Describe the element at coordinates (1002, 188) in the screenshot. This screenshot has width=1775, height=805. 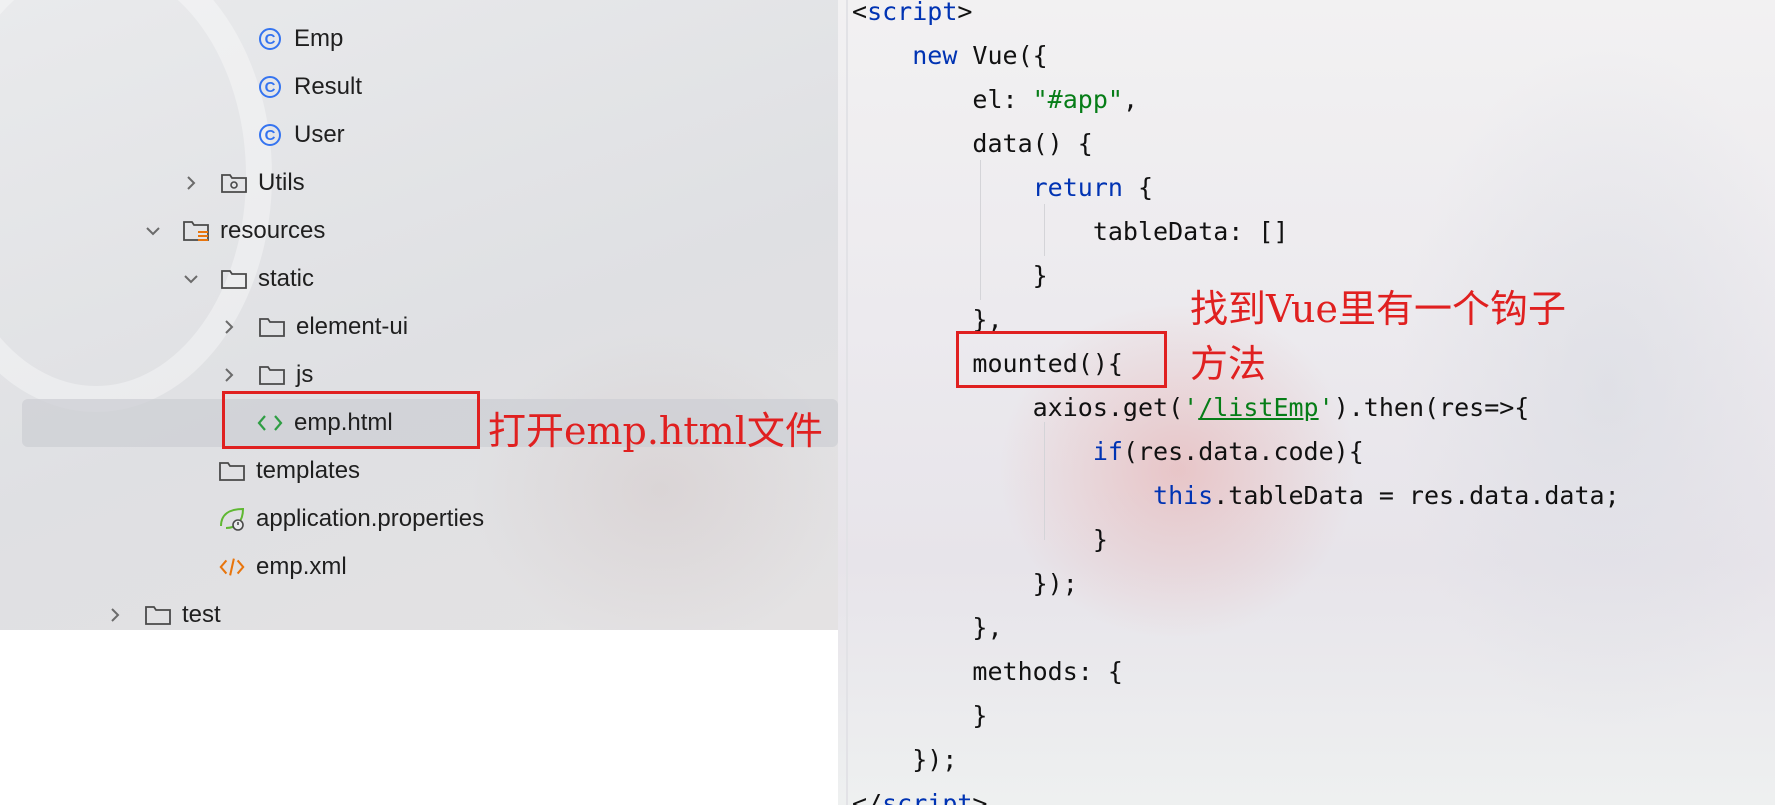
I see `code-line: return {` at that location.